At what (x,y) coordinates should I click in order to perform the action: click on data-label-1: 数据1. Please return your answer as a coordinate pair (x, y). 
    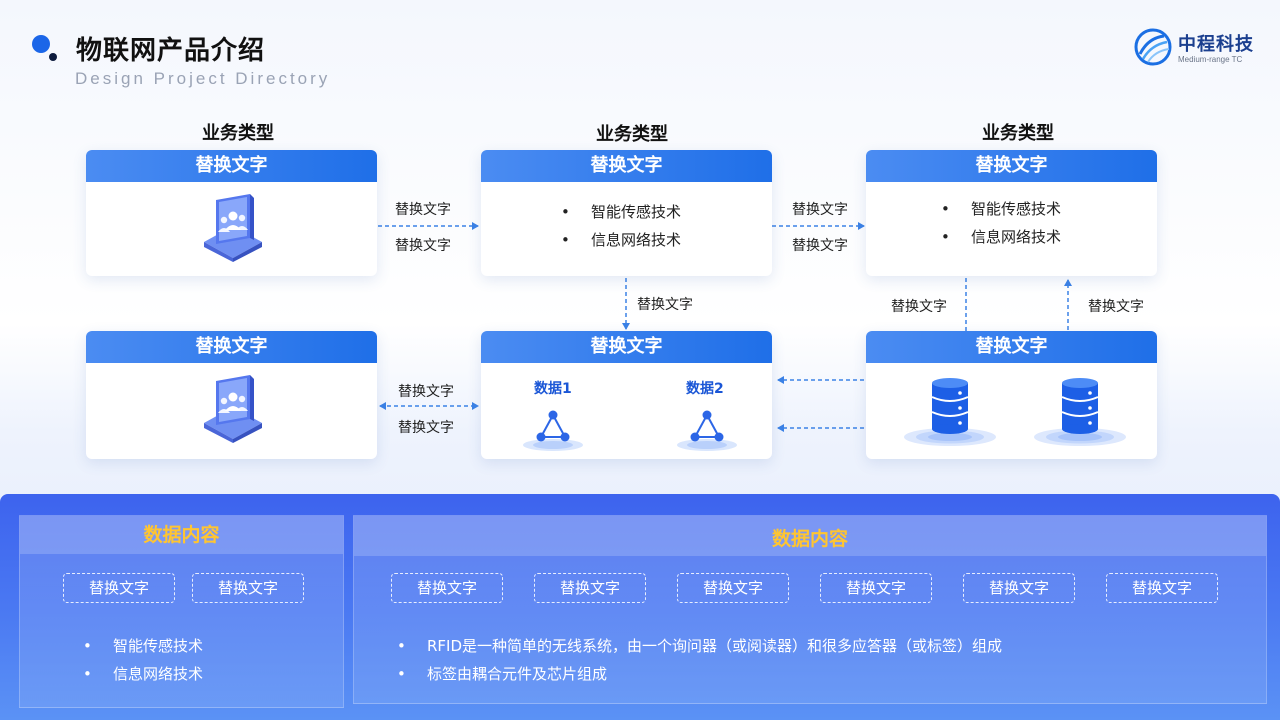
    Looking at the image, I should click on (553, 389).